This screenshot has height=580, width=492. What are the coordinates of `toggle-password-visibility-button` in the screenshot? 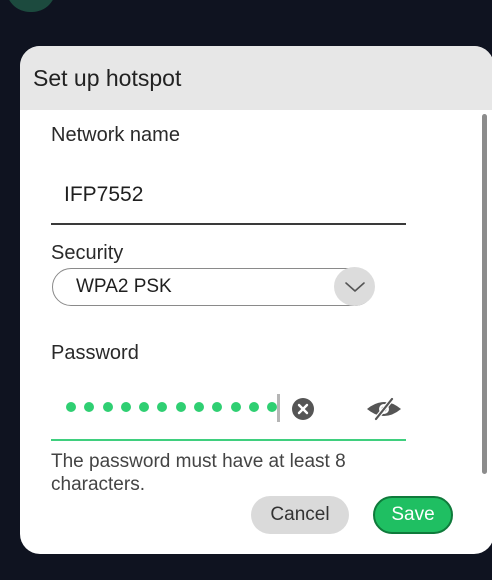 It's located at (384, 409).